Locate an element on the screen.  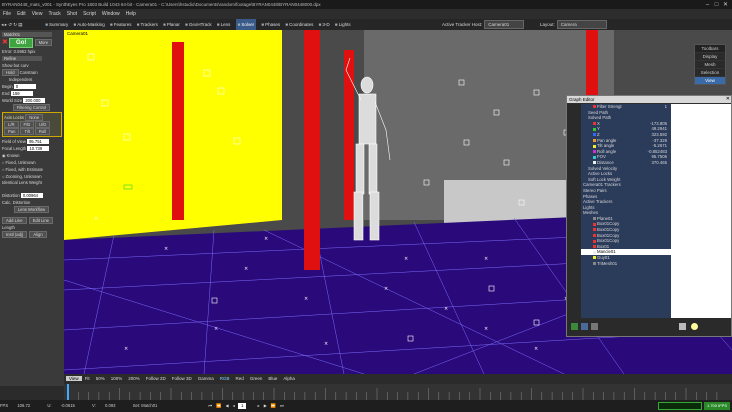
end-field: 159 is located at coordinates (21, 93).